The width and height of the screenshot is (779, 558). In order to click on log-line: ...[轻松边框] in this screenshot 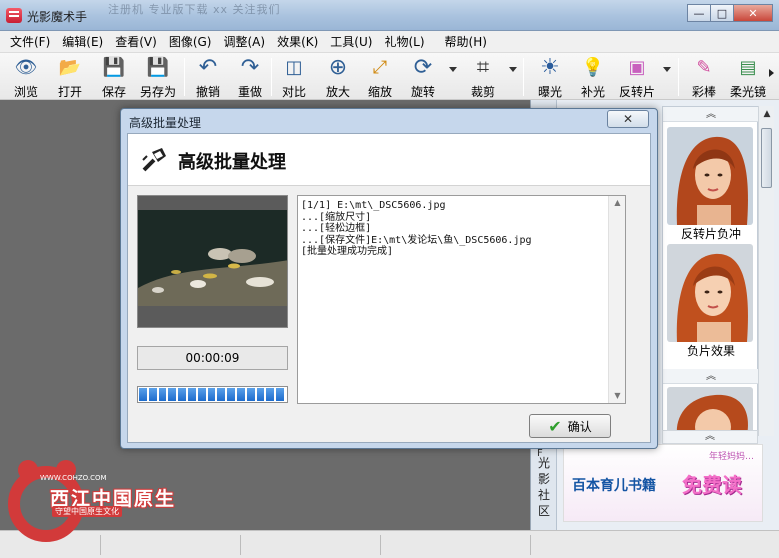, I will do `click(336, 228)`.